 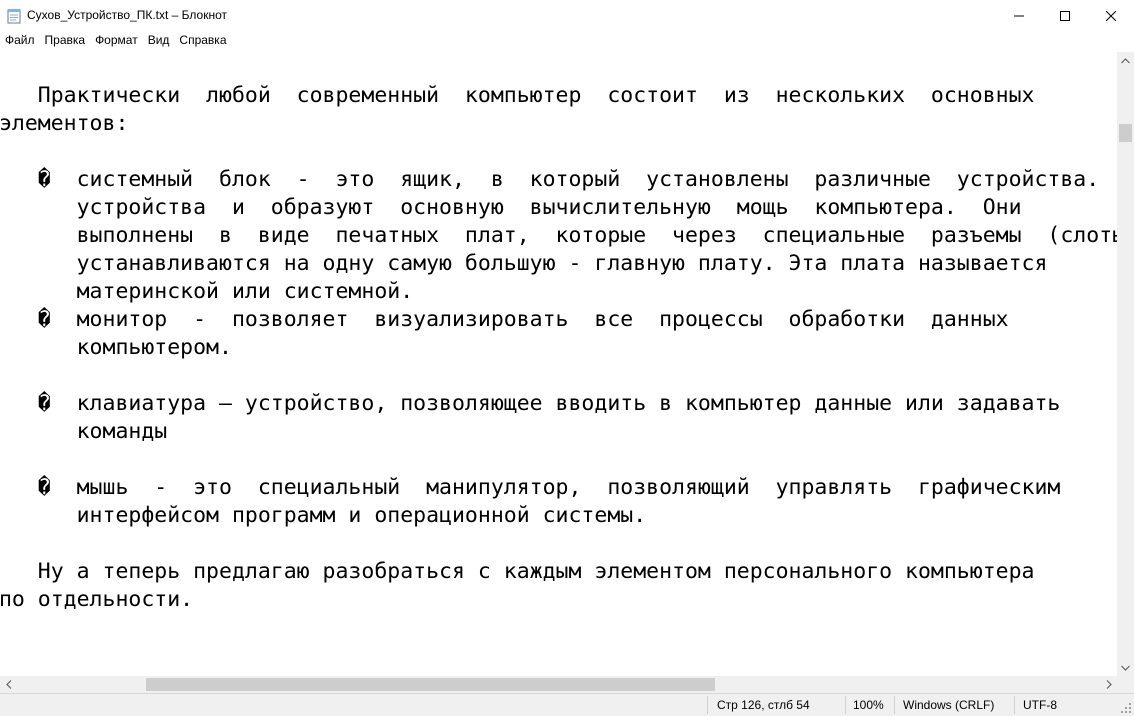 What do you see at coordinates (558, 600) in the screenshot?
I see `text-line: по отдельности.` at bounding box center [558, 600].